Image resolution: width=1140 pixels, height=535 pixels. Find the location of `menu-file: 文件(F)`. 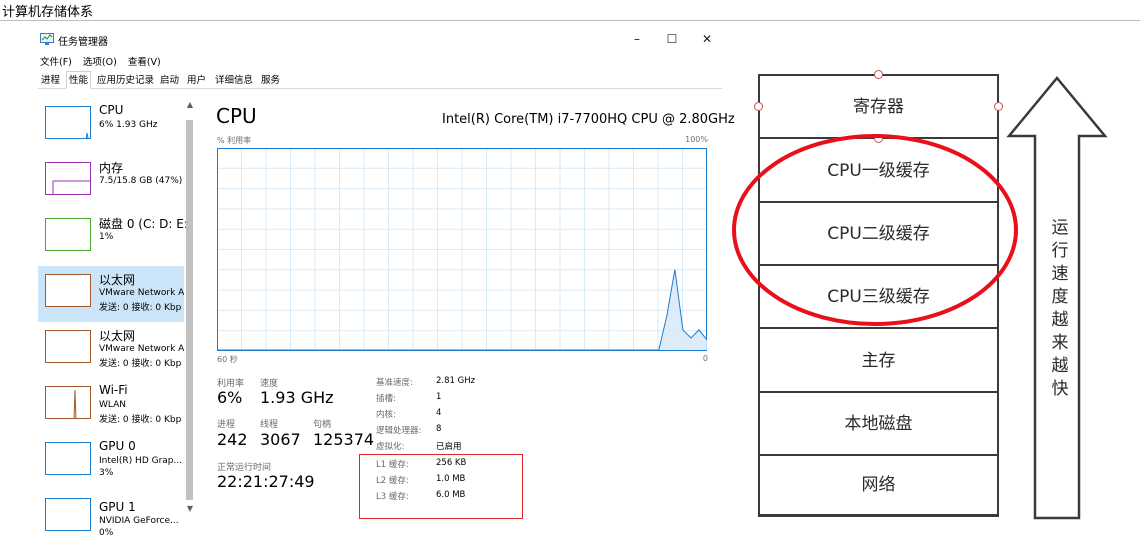

menu-file: 文件(F) is located at coordinates (56, 62).